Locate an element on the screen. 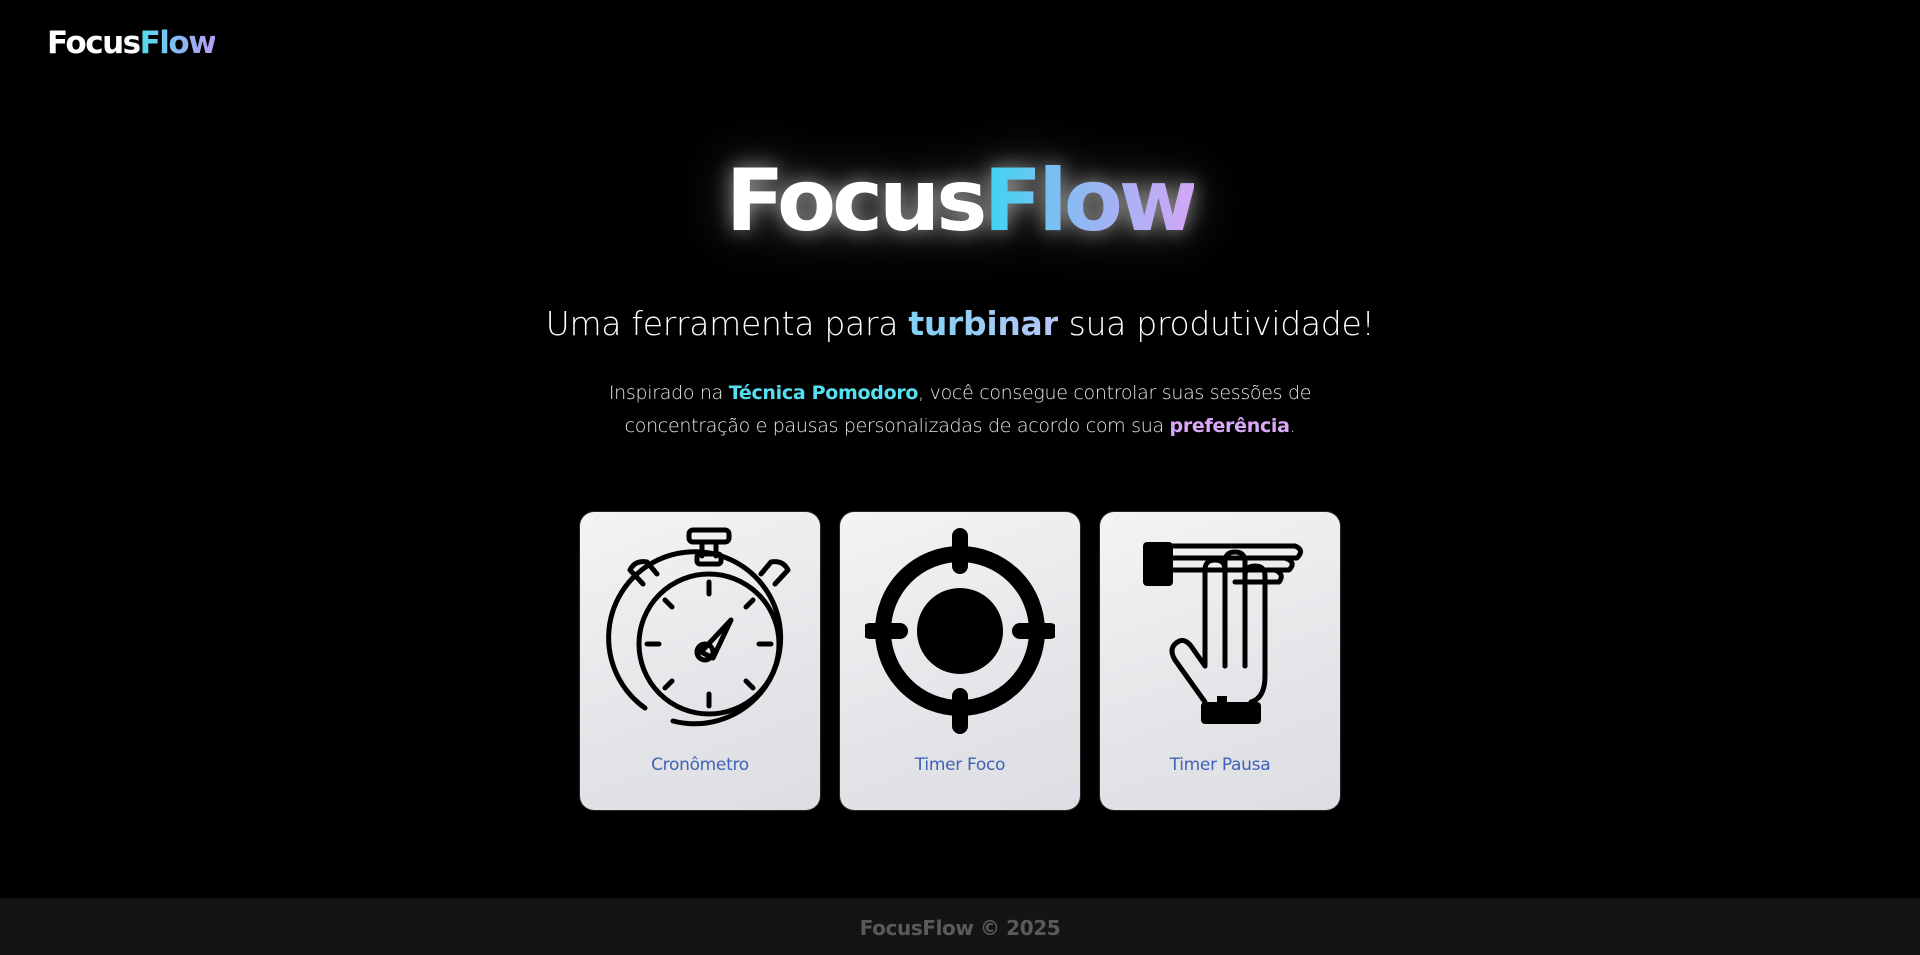 The height and width of the screenshot is (955, 1920). desc-highlight-pomodoro: Técnica Pomodoro is located at coordinates (823, 393).